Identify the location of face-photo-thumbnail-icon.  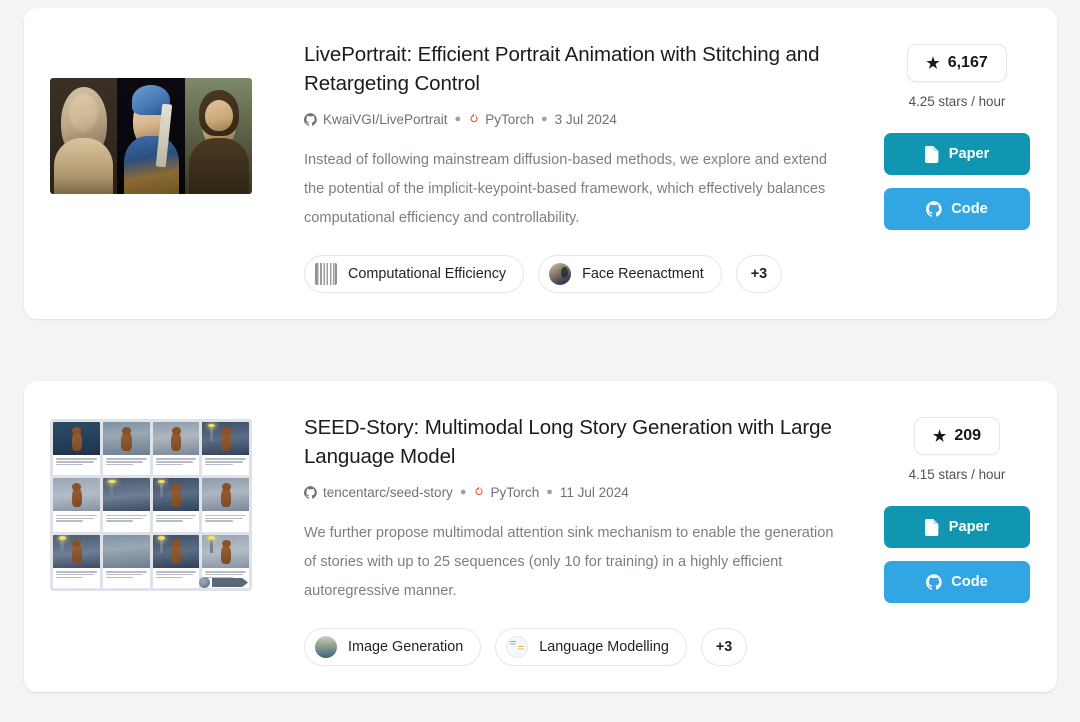
(560, 274).